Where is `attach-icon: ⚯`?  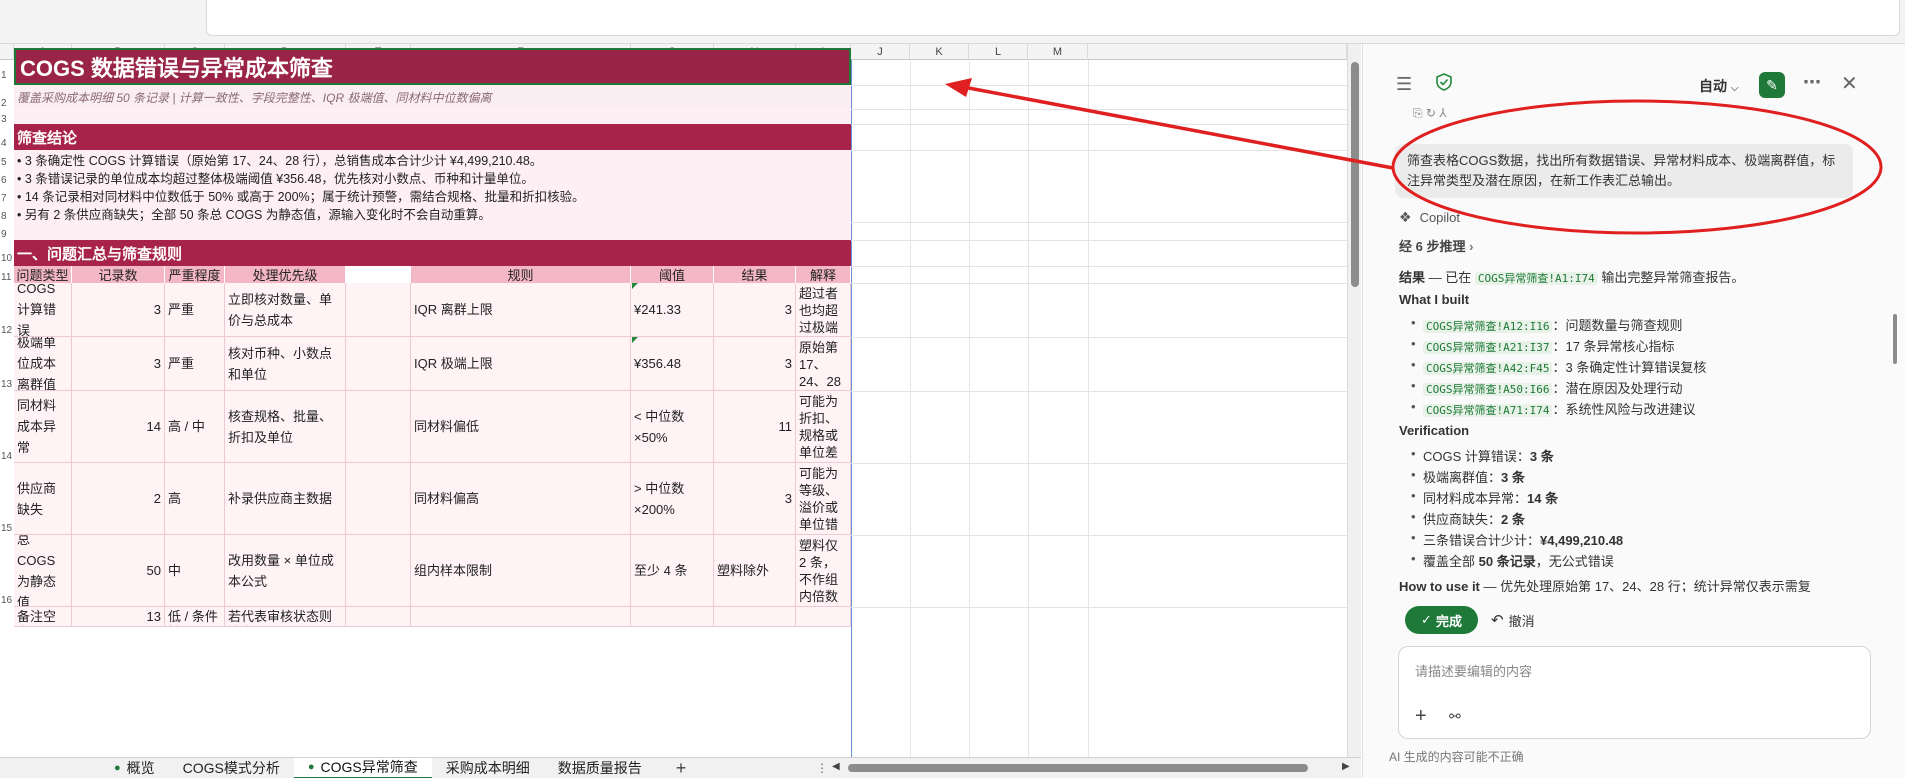 attach-icon: ⚯ is located at coordinates (1455, 716).